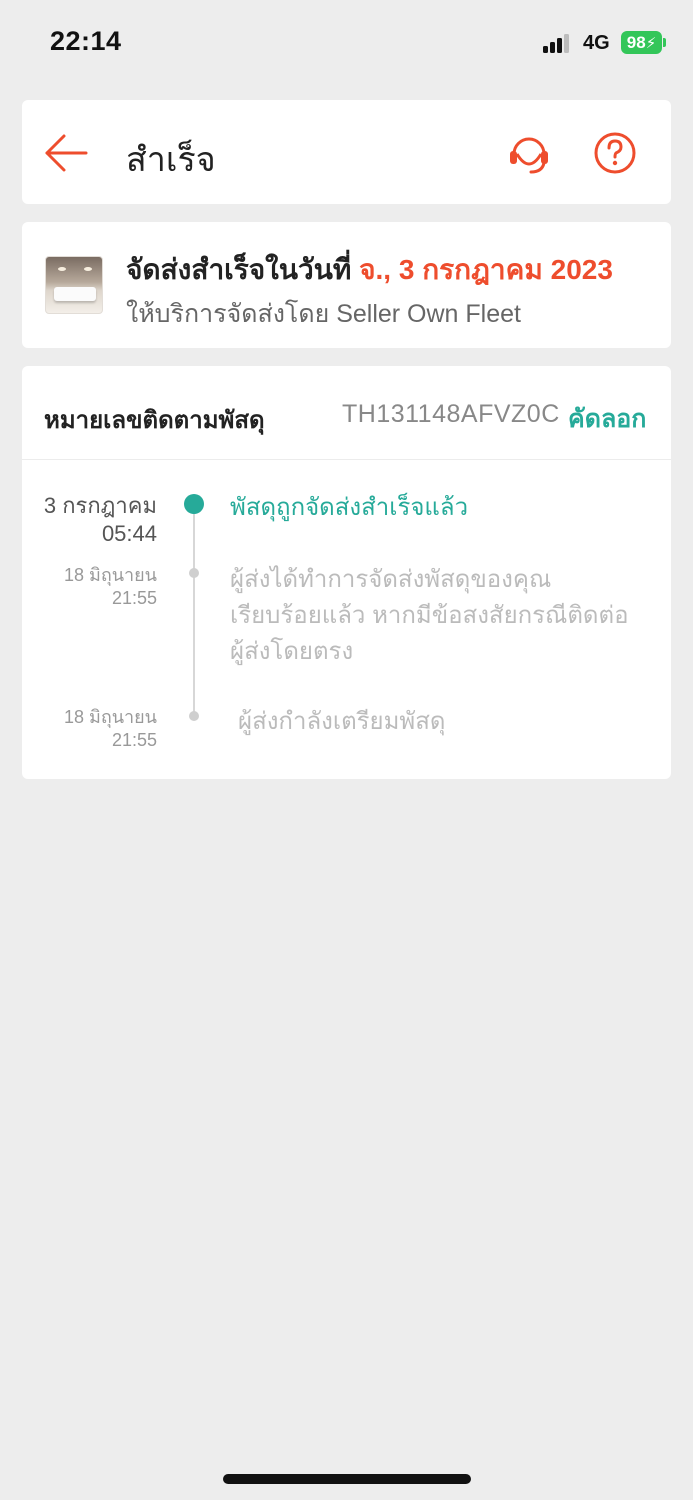 The width and height of the screenshot is (693, 1500). What do you see at coordinates (292, 651) in the screenshot?
I see `event-text-line: ผู้ส่งโดยตรง` at bounding box center [292, 651].